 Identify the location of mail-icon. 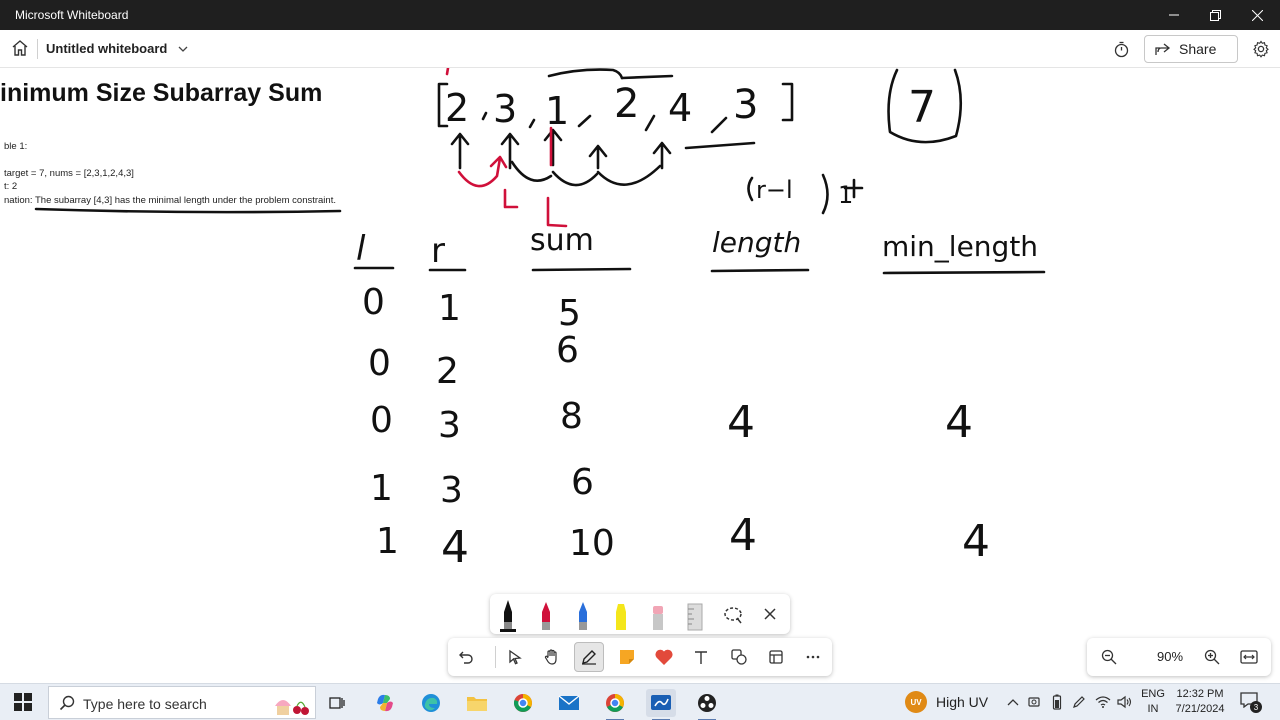
(569, 702).